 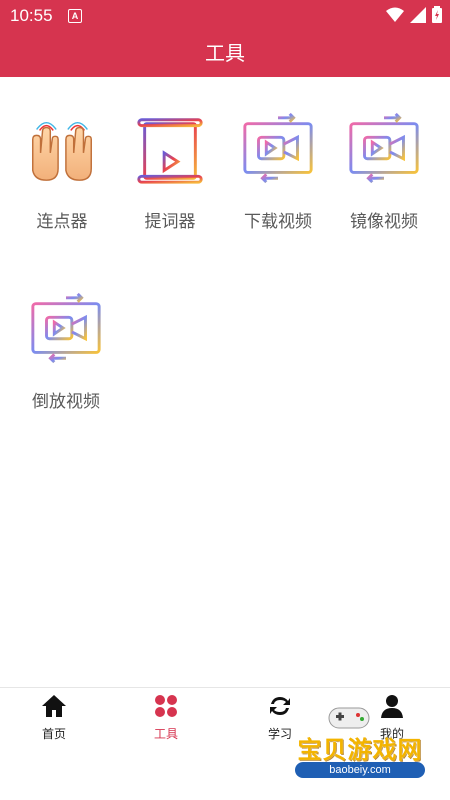 I want to click on gamepad-icon, so click(x=349, y=718).